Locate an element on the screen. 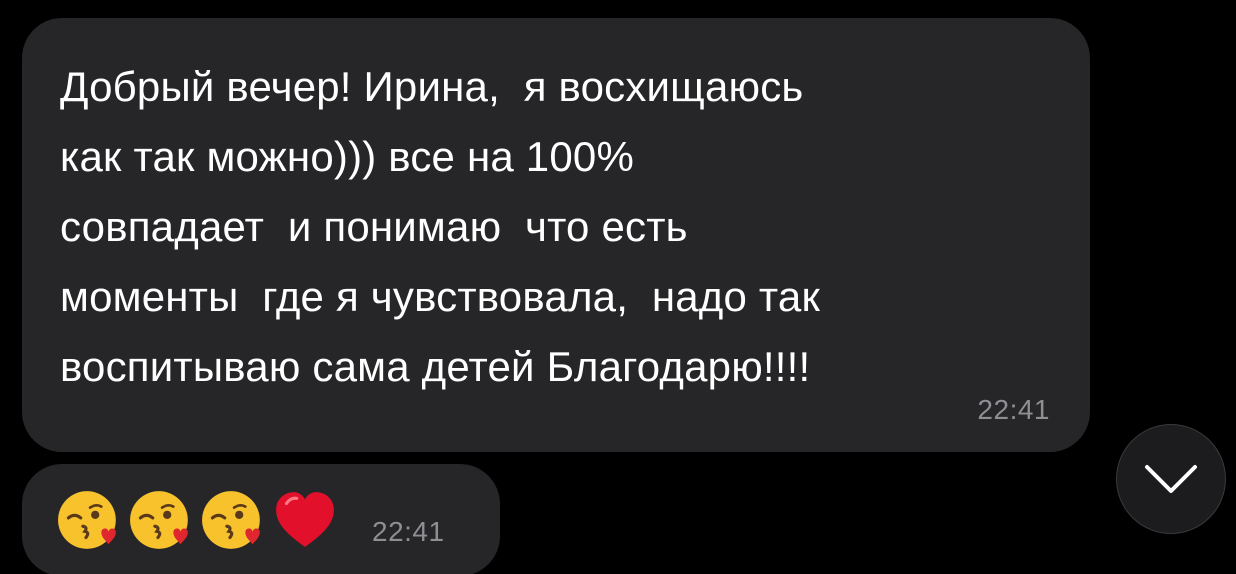 Image resolution: width=1236 pixels, height=574 pixels. message-timestamp: 22:41 is located at coordinates (1013, 409).